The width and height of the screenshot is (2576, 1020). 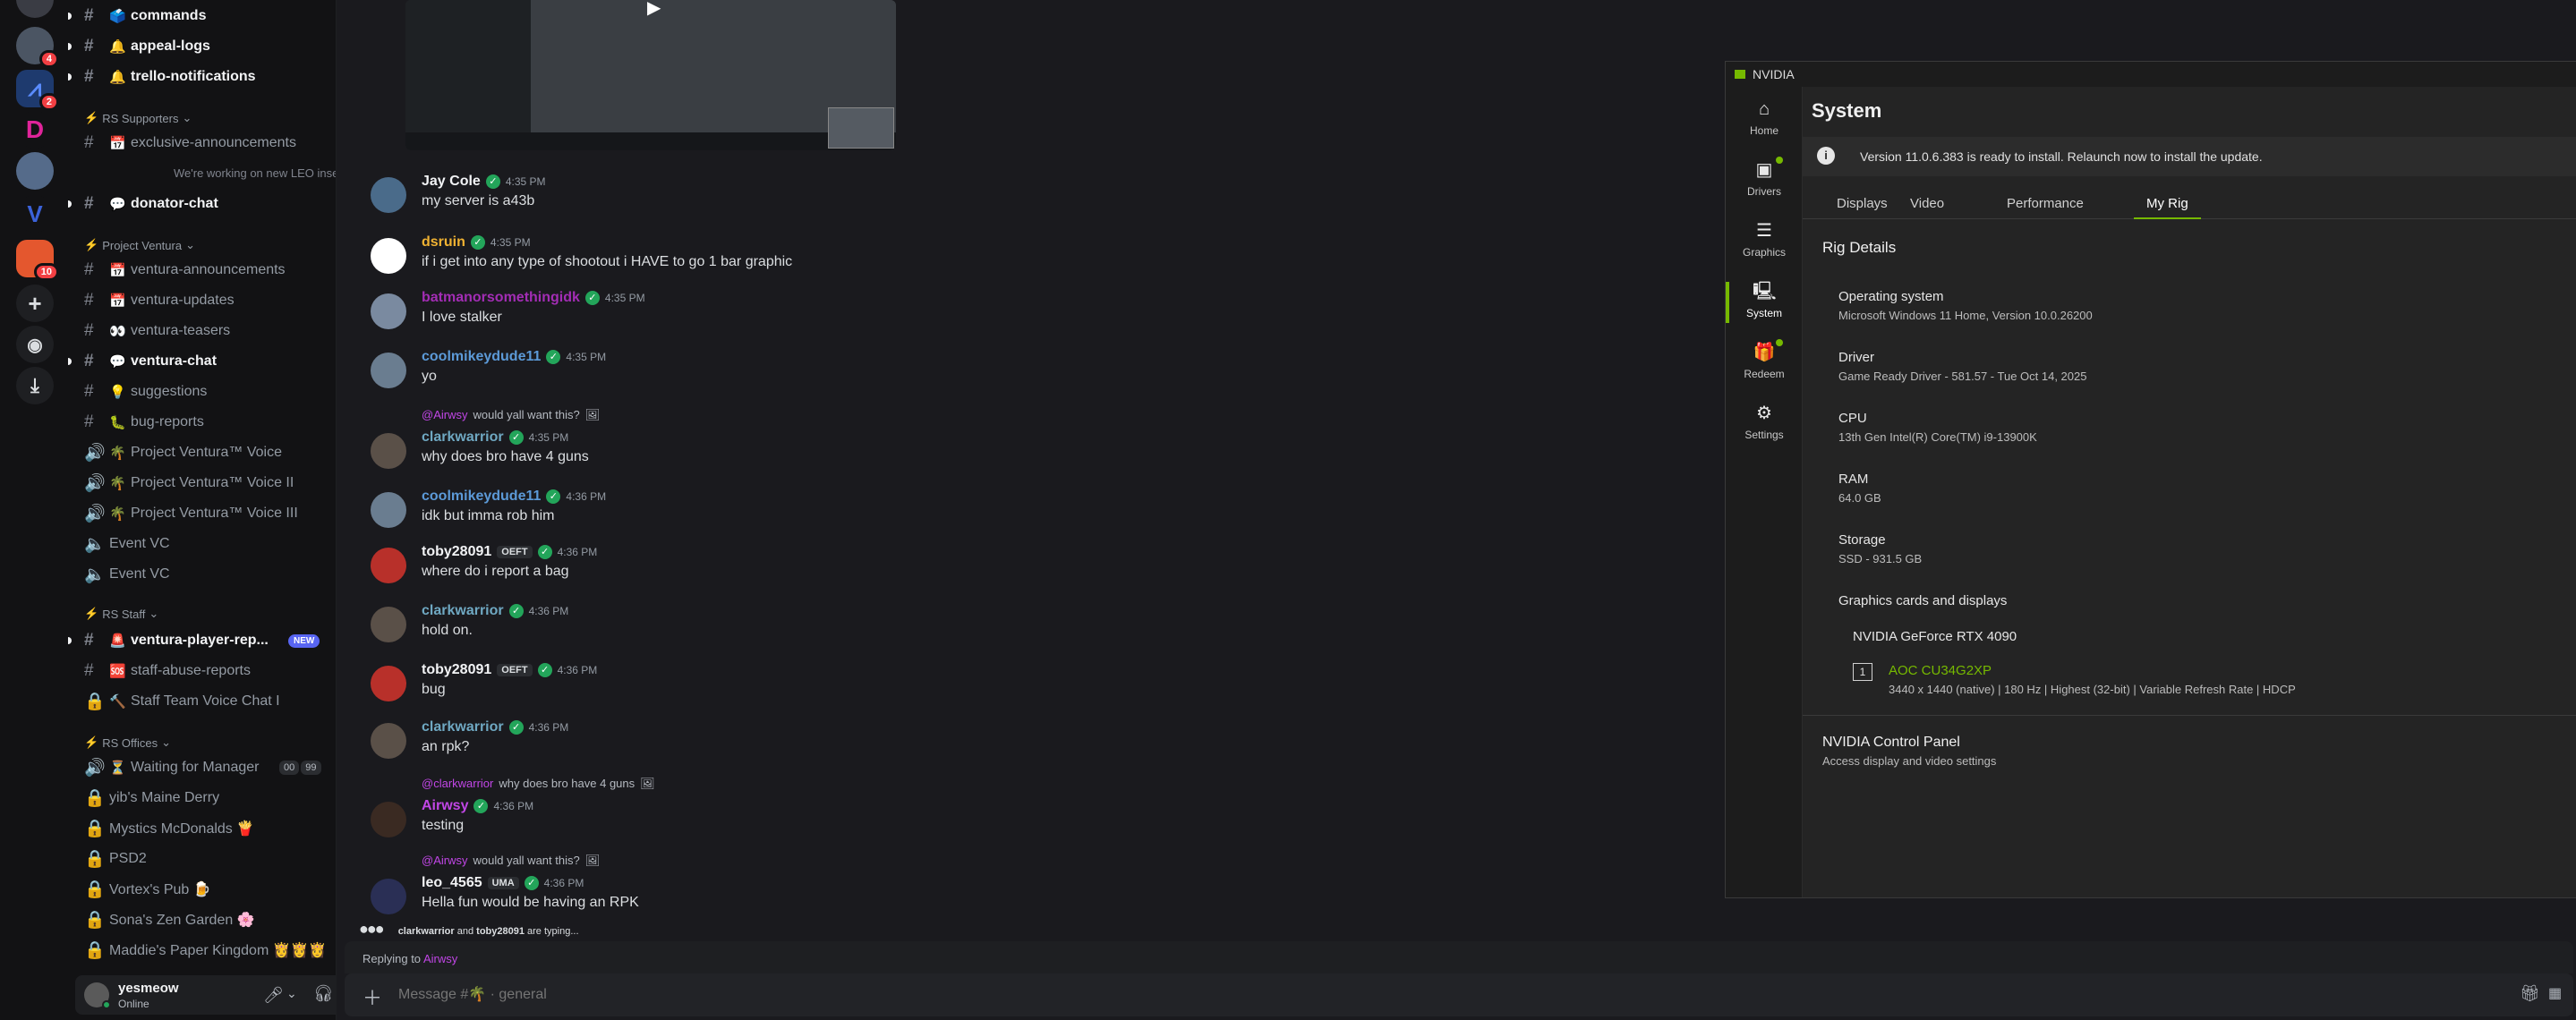 What do you see at coordinates (1764, 363) in the screenshot?
I see `nav-redeem: 🎁 Redeem` at bounding box center [1764, 363].